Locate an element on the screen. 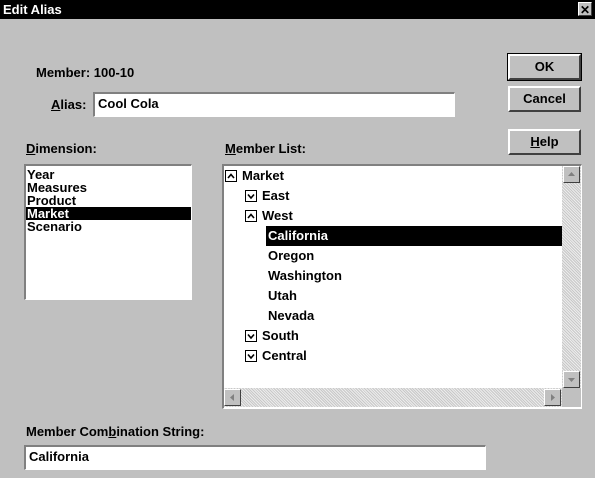  combination-input: California is located at coordinates (255, 457).